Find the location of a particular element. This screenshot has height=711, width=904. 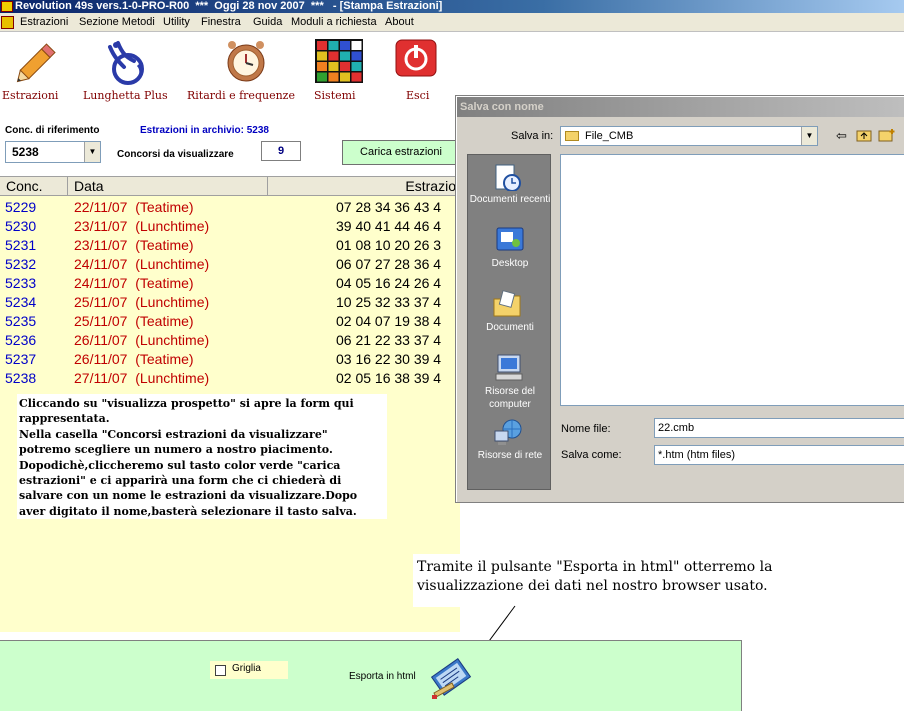

col-conc-header: Conc. is located at coordinates (34, 186).